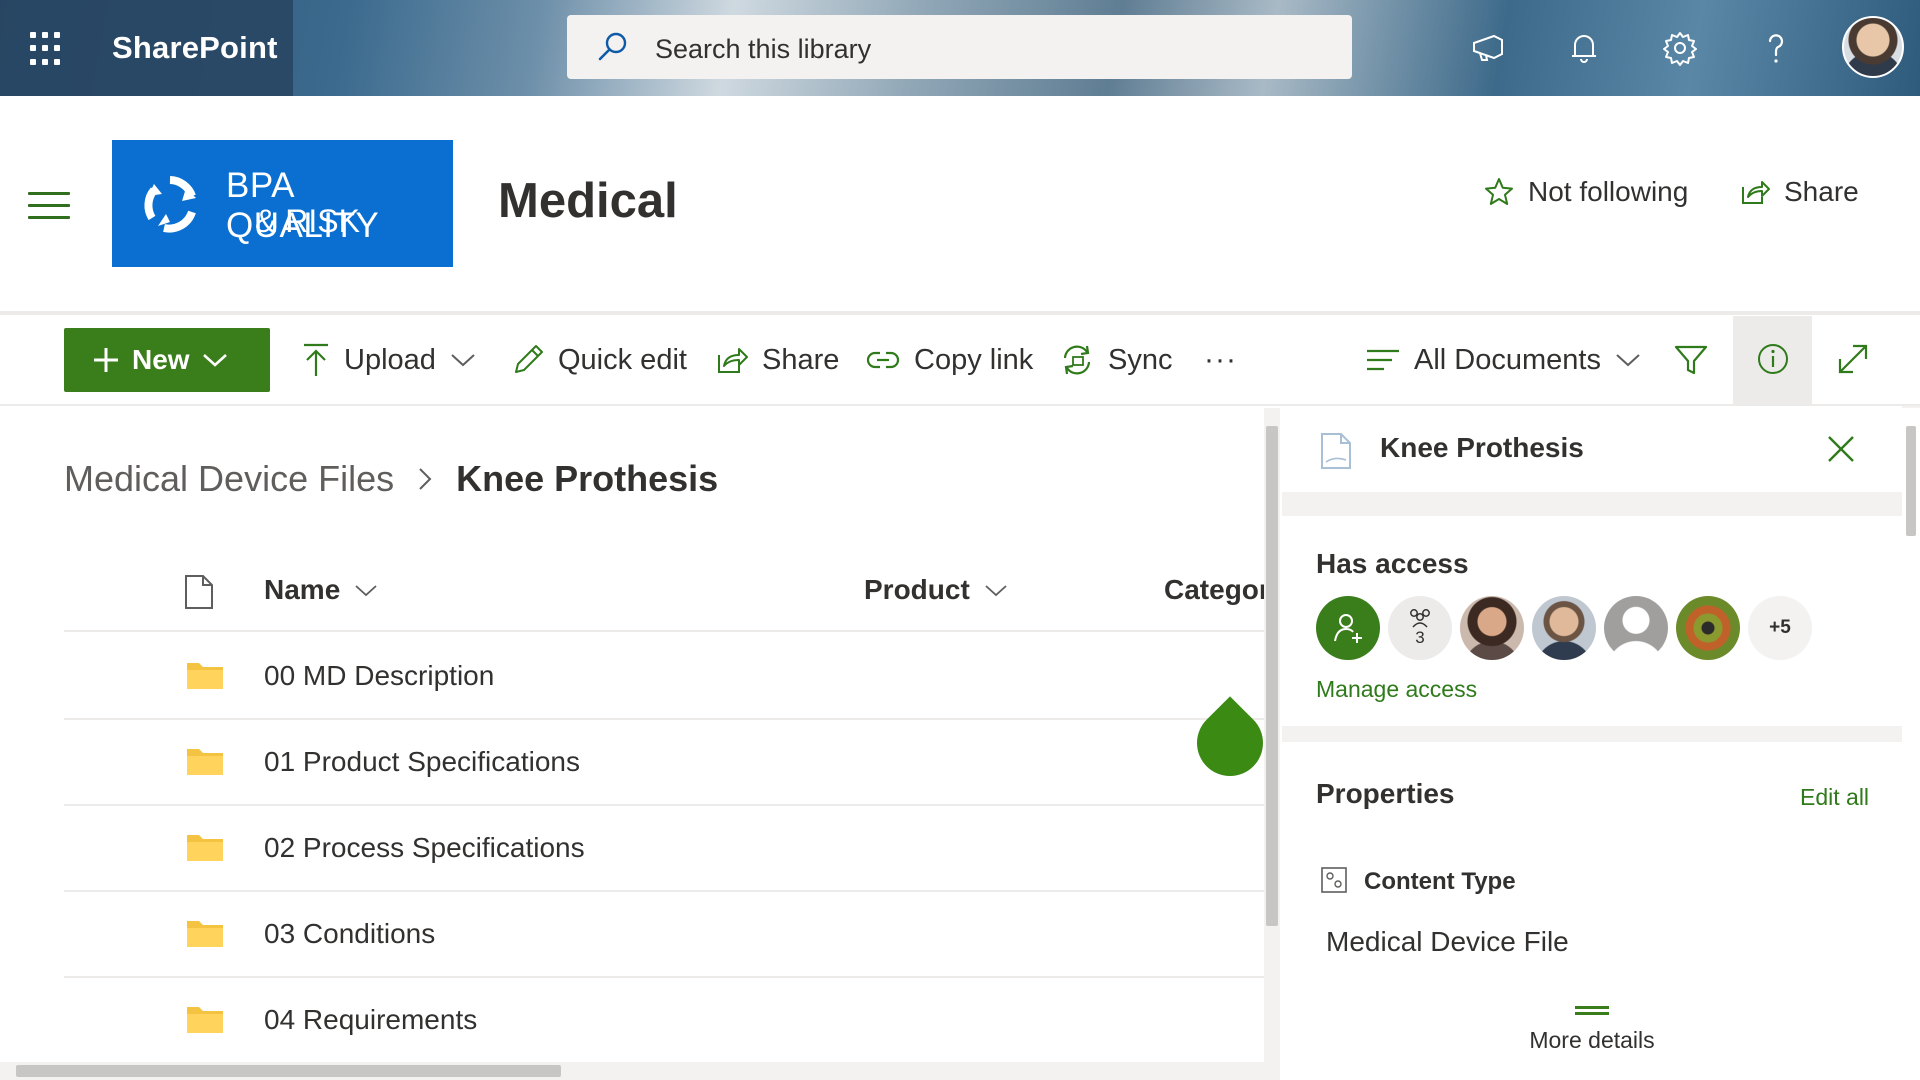 This screenshot has width=1920, height=1080. Describe the element at coordinates (917, 589) in the screenshot. I see `column-product-label: Product` at that location.